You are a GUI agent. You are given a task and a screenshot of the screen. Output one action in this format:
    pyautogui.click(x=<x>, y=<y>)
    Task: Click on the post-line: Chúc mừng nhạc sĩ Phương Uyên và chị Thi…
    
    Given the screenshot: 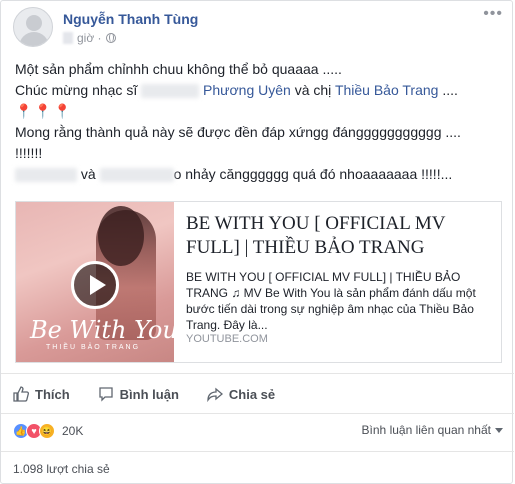 What is the action you would take?
    pyautogui.click(x=260, y=90)
    